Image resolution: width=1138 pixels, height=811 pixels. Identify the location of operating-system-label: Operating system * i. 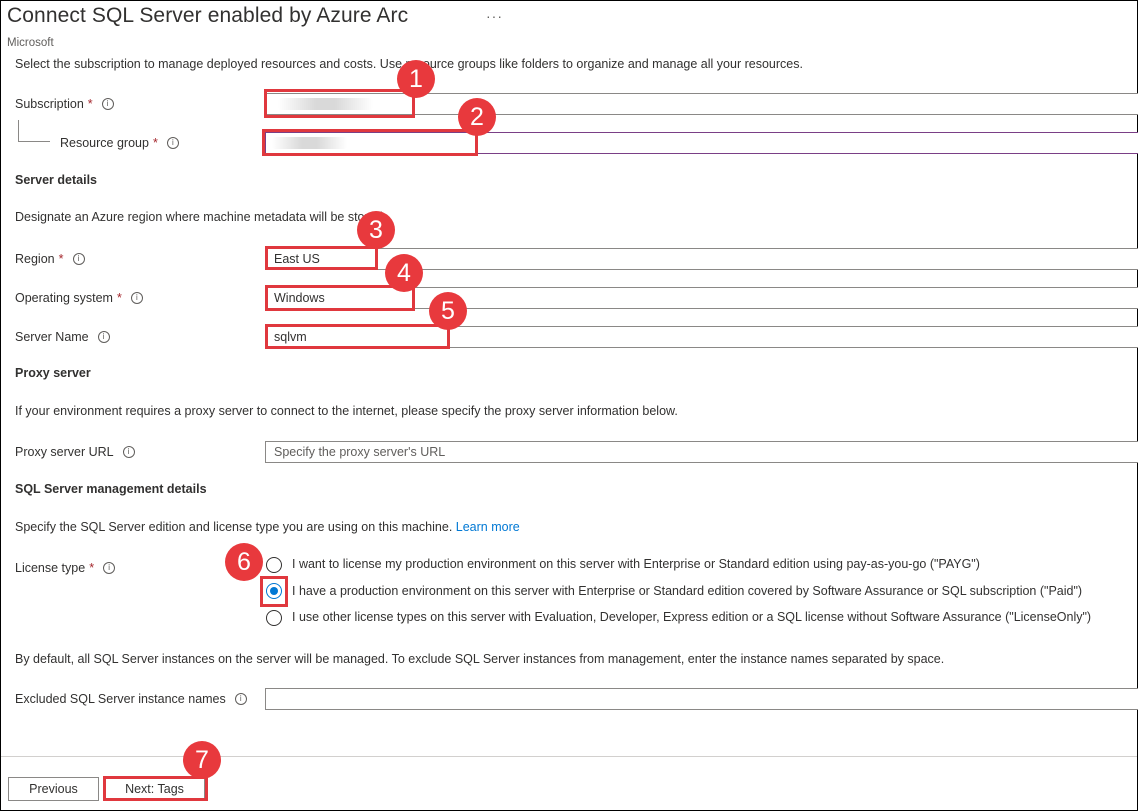
(79, 298).